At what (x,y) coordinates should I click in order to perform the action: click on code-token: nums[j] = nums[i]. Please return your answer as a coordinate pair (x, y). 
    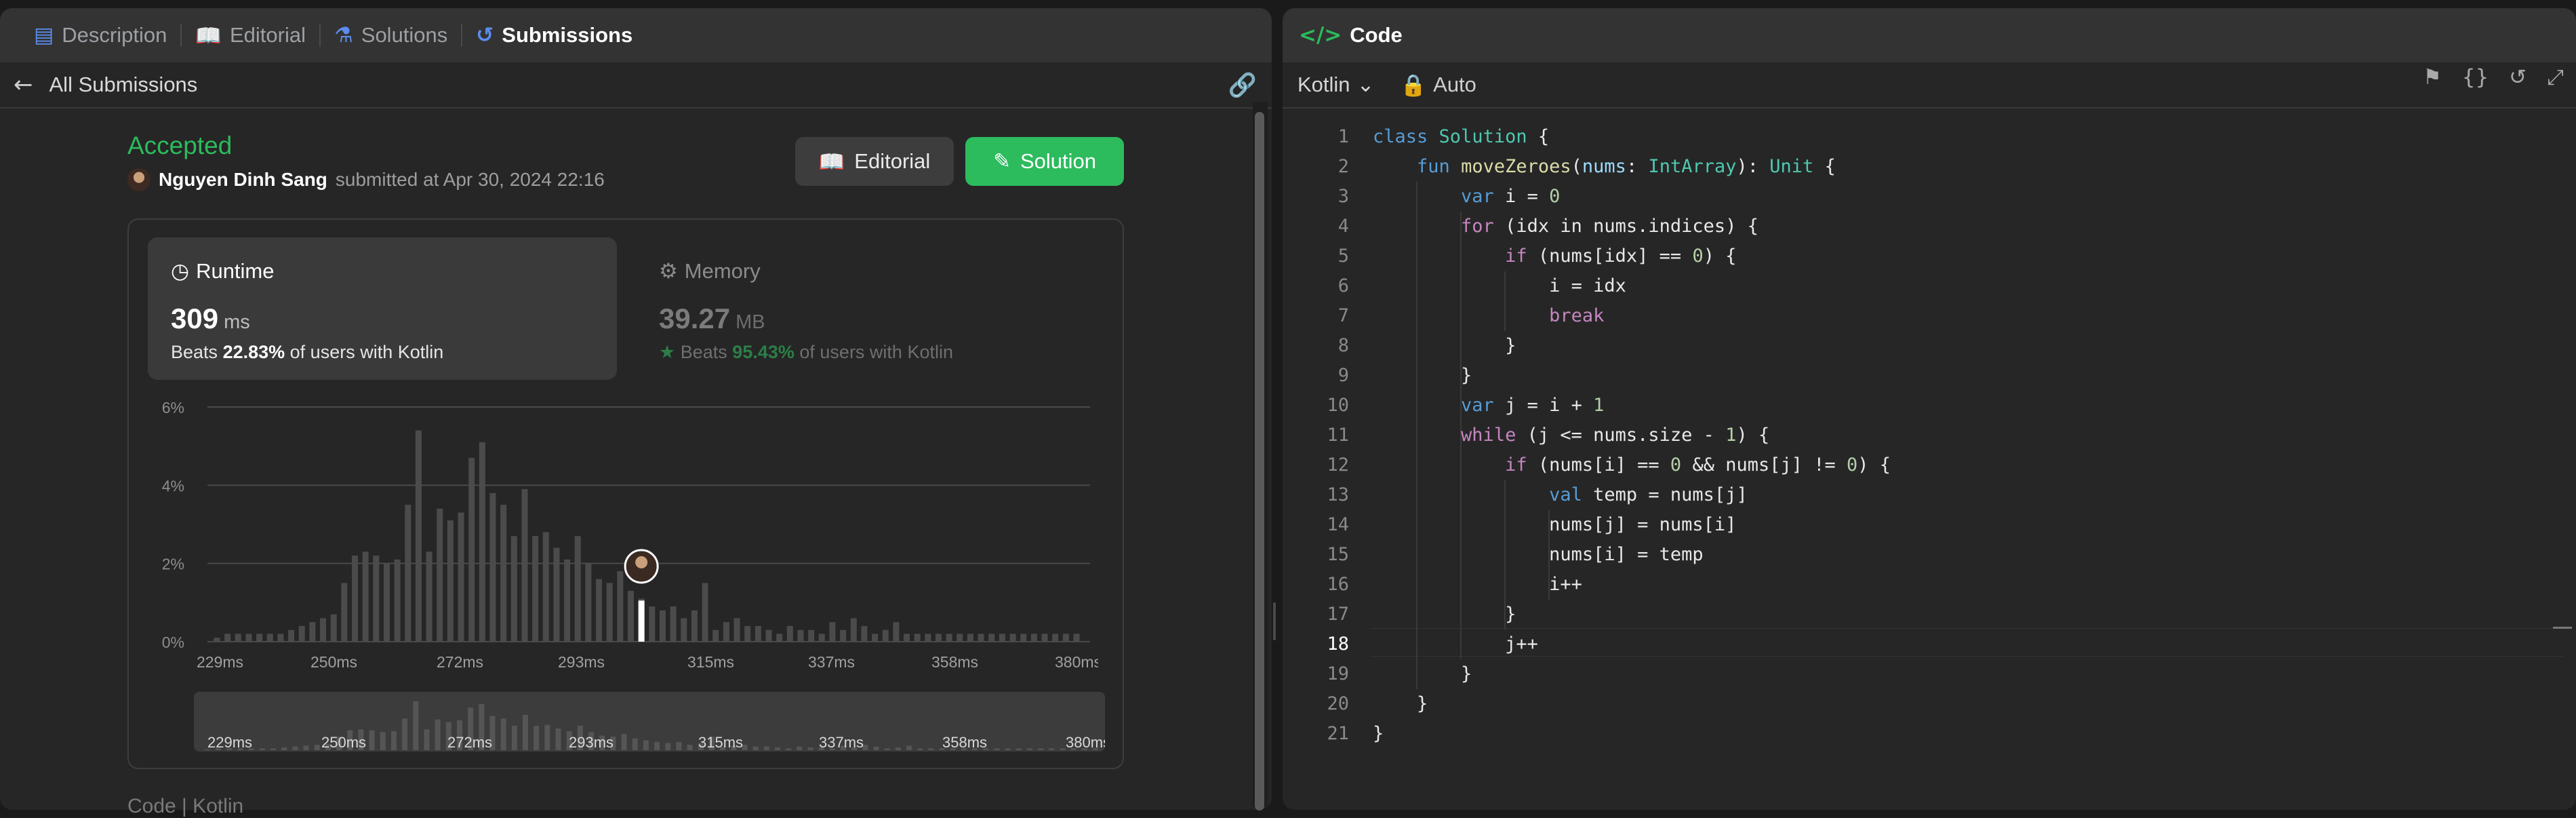
    Looking at the image, I should click on (1555, 525).